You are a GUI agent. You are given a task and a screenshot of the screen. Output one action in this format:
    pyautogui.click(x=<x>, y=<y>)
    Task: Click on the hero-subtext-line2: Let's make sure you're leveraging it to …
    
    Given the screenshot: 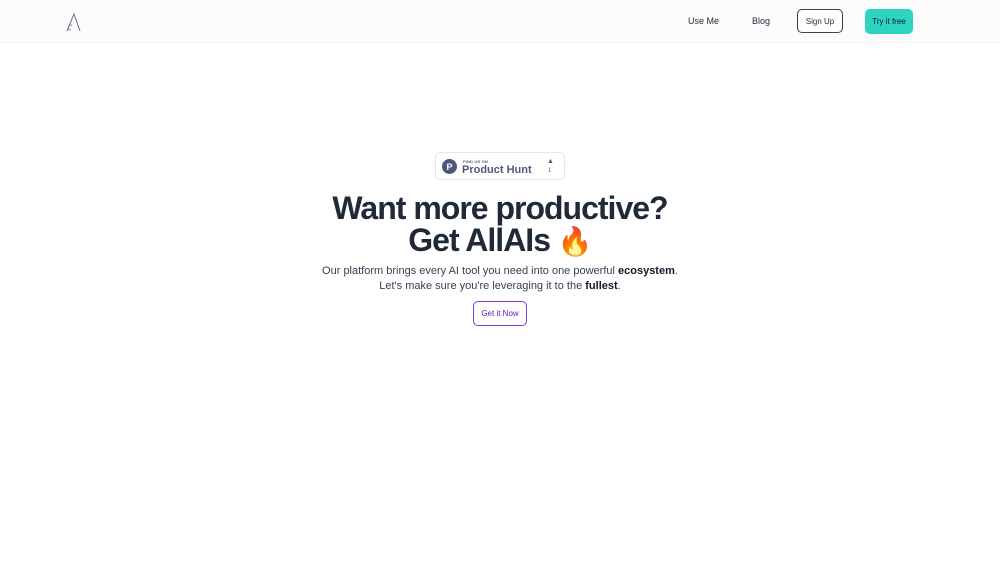 What is the action you would take?
    pyautogui.click(x=500, y=286)
    